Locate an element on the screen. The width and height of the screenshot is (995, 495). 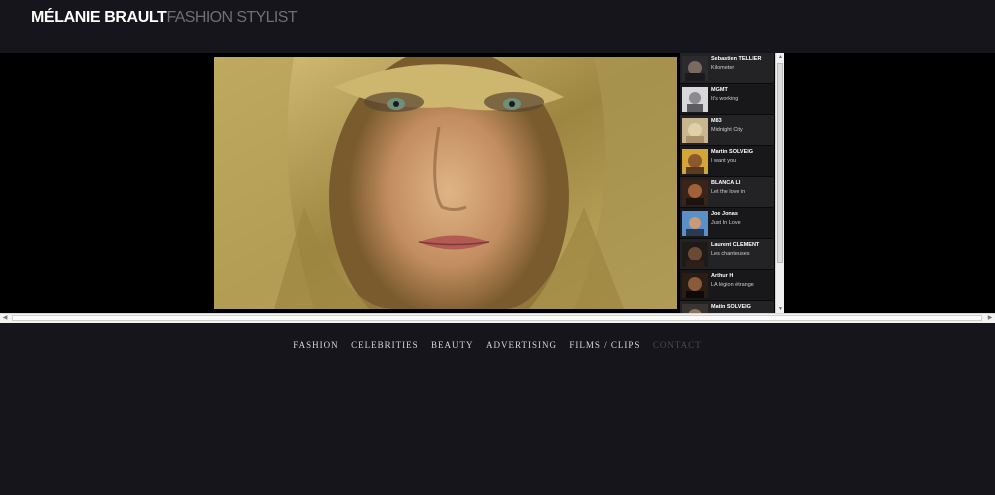
nav-contact: CONTACT is located at coordinates (677, 345).